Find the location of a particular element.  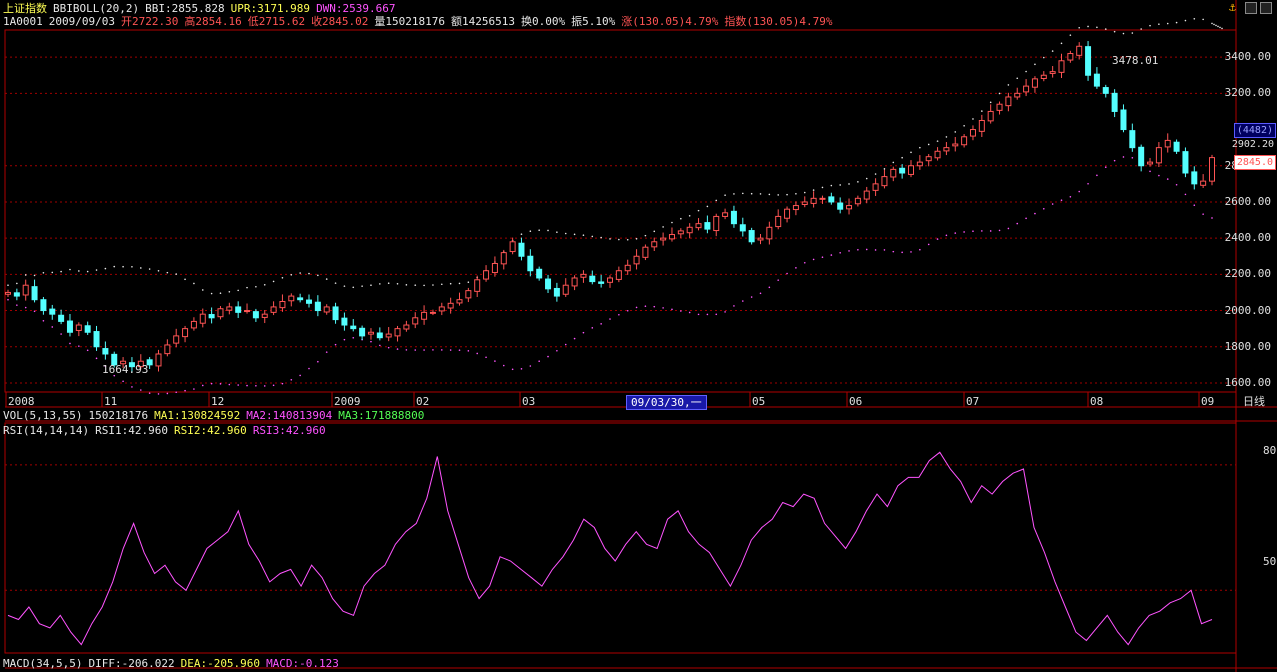

date-tick-label: 11 is located at coordinates (111, 401).